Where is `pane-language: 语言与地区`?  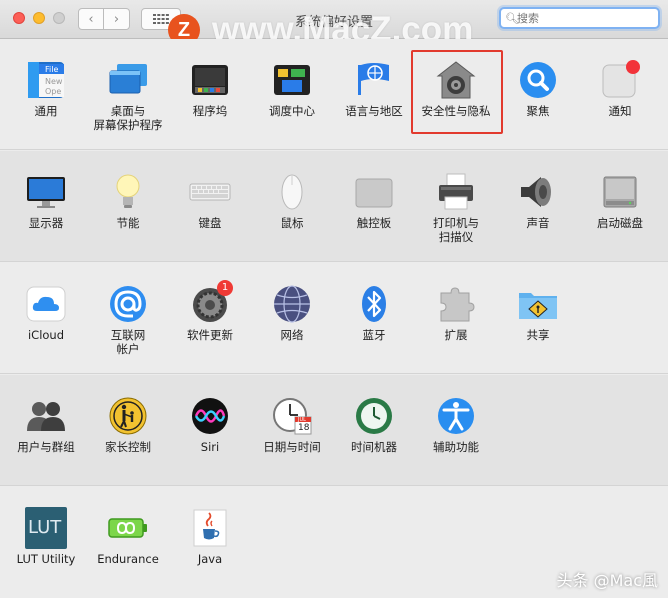
pane-language: 语言与地区 is located at coordinates (374, 88).